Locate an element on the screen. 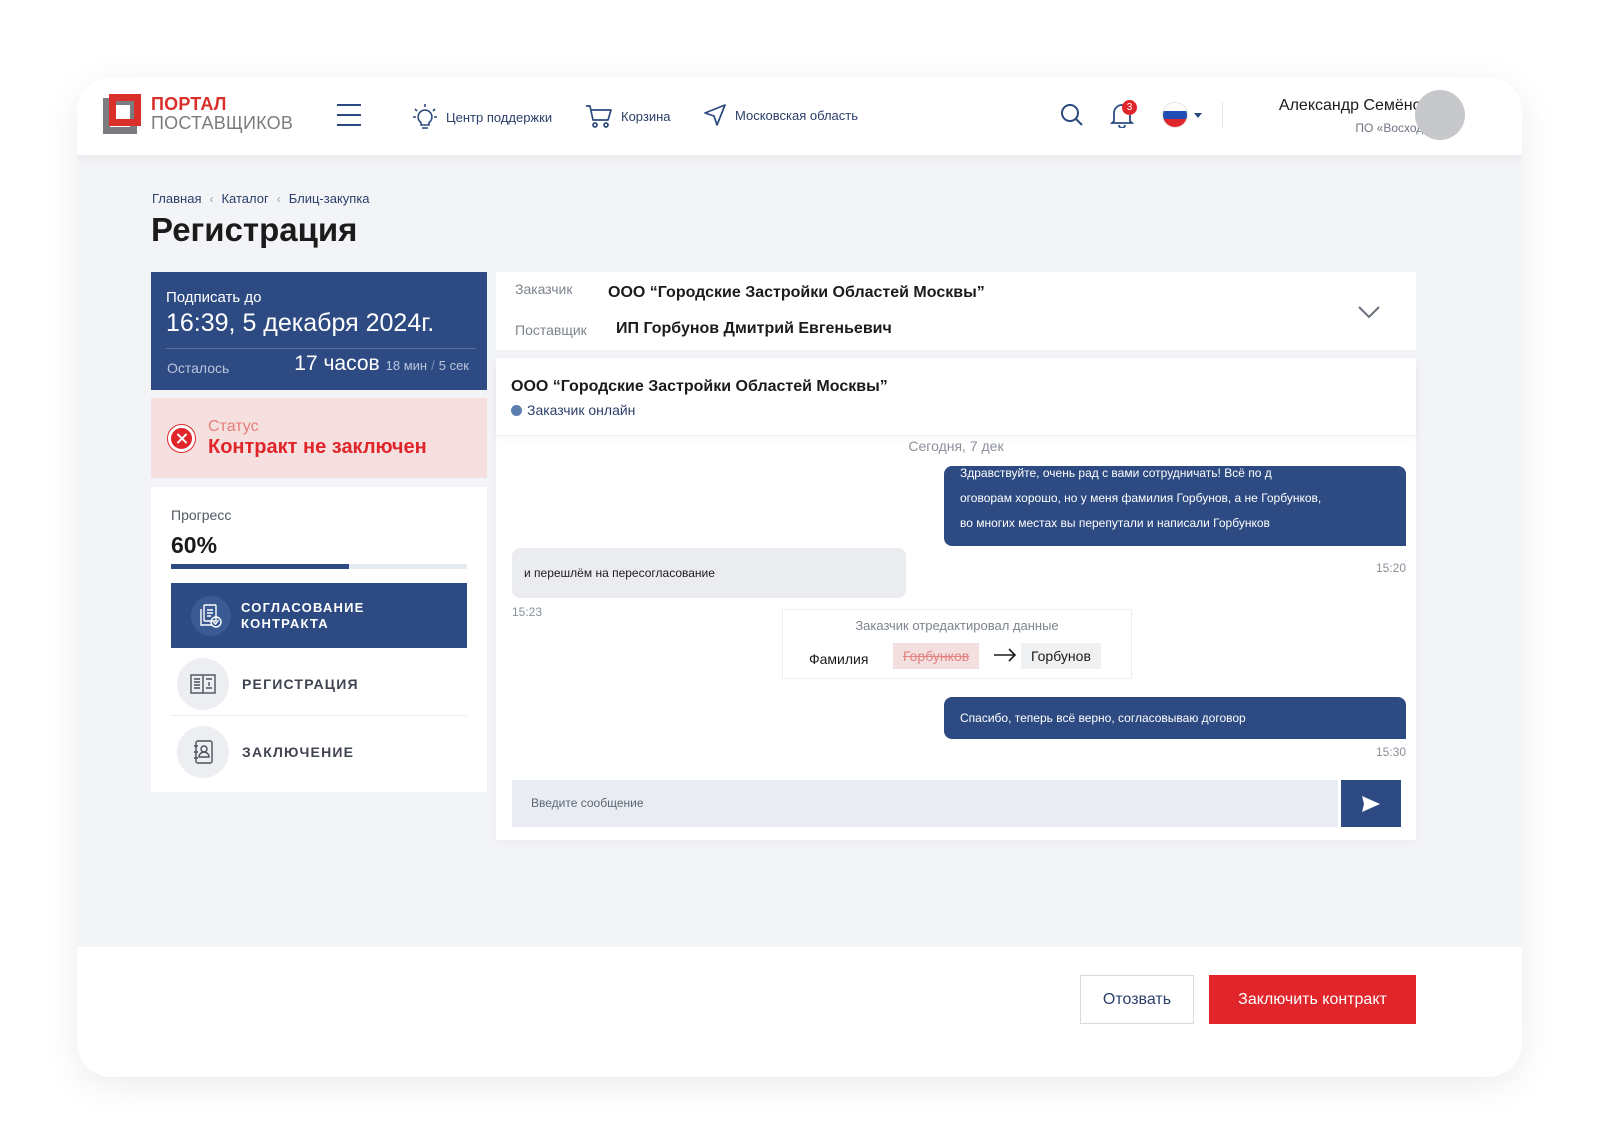  status-card: Статус Контракт не заключен is located at coordinates (319, 438).